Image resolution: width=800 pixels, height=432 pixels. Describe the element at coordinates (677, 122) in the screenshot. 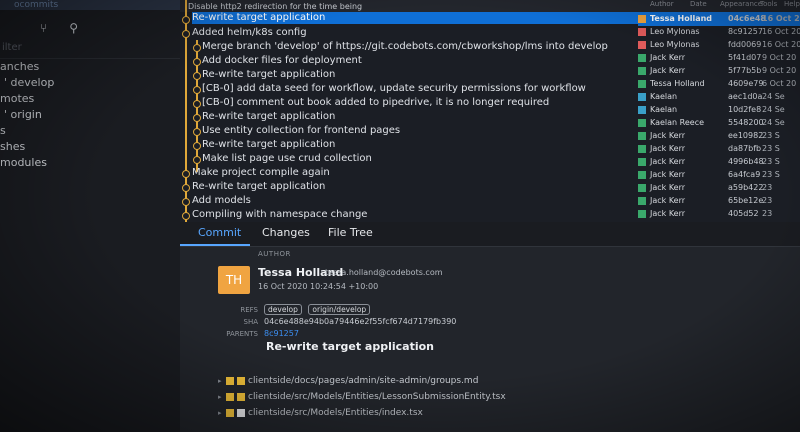

I see `author-name: Kaelan Reece` at that location.